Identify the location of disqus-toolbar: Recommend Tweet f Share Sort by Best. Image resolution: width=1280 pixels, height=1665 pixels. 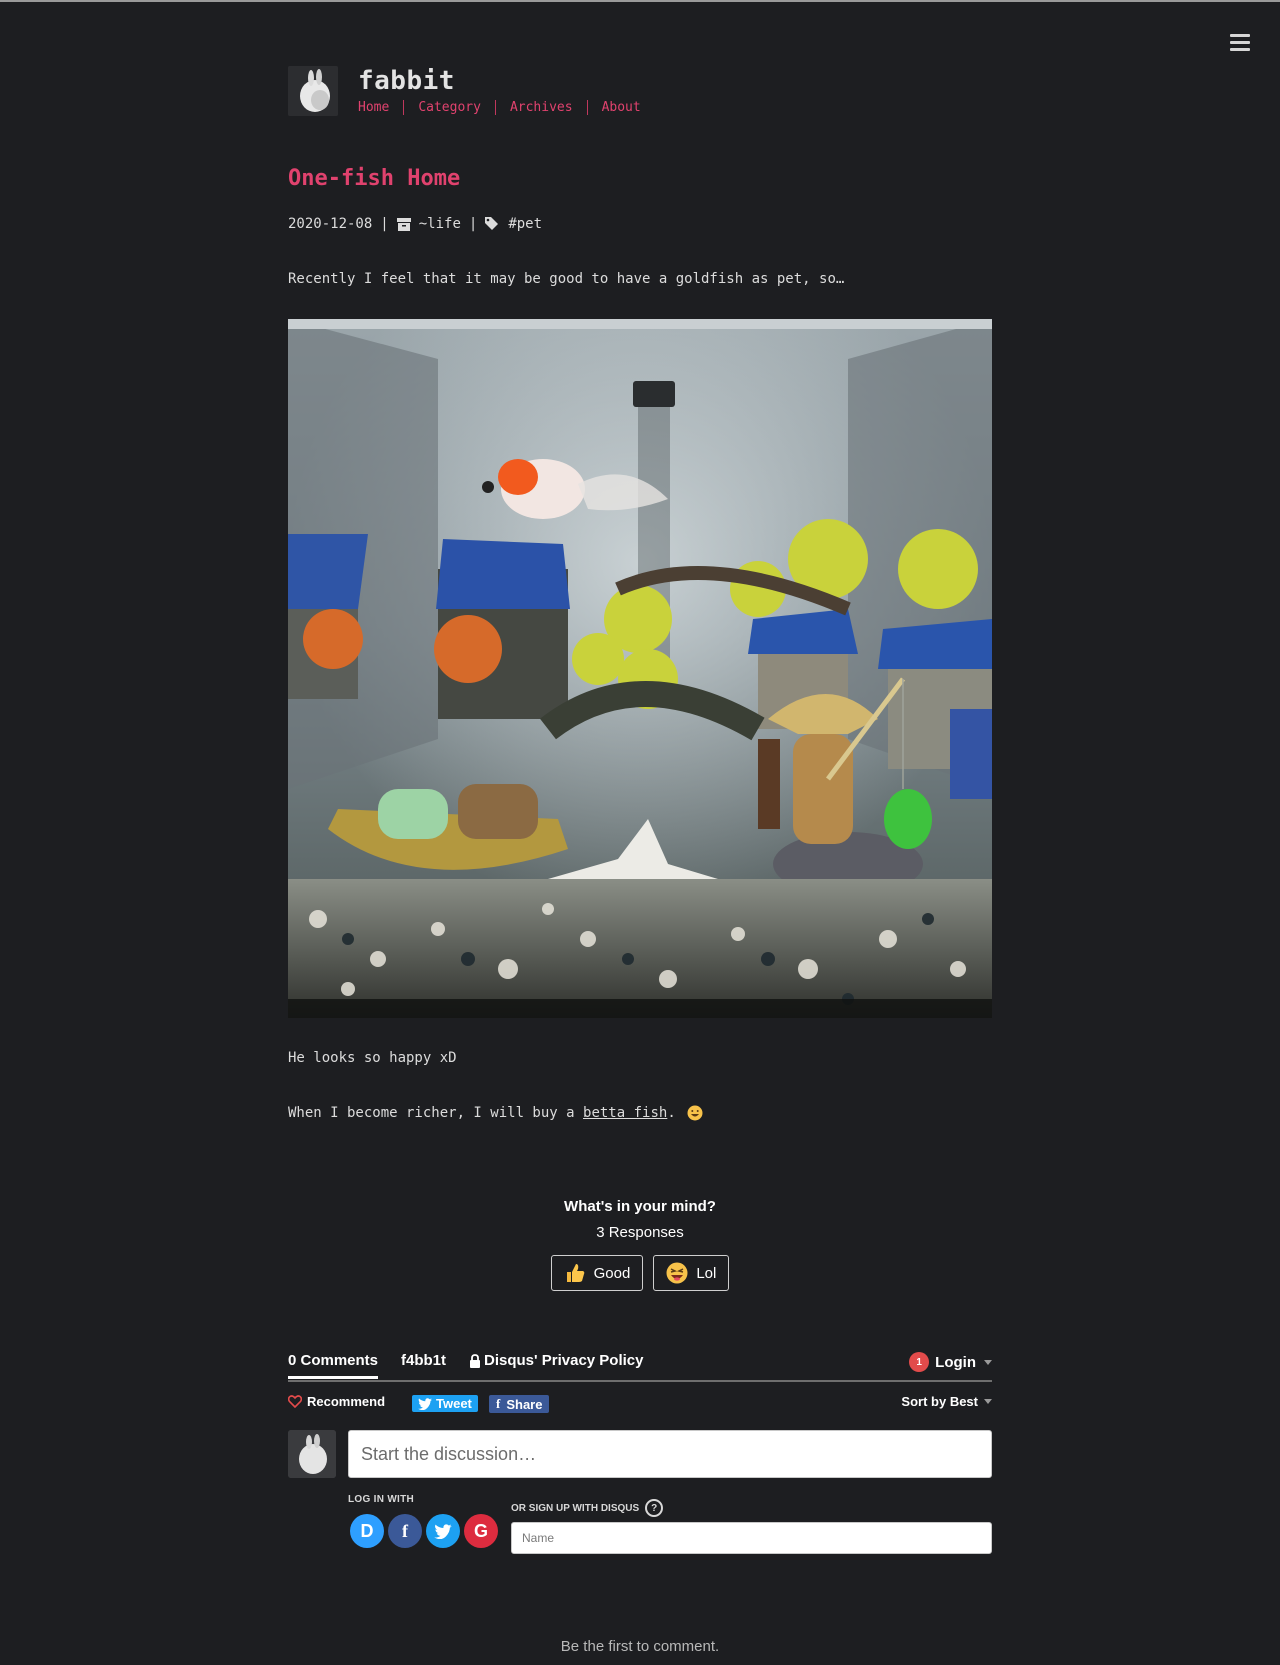
(640, 1402).